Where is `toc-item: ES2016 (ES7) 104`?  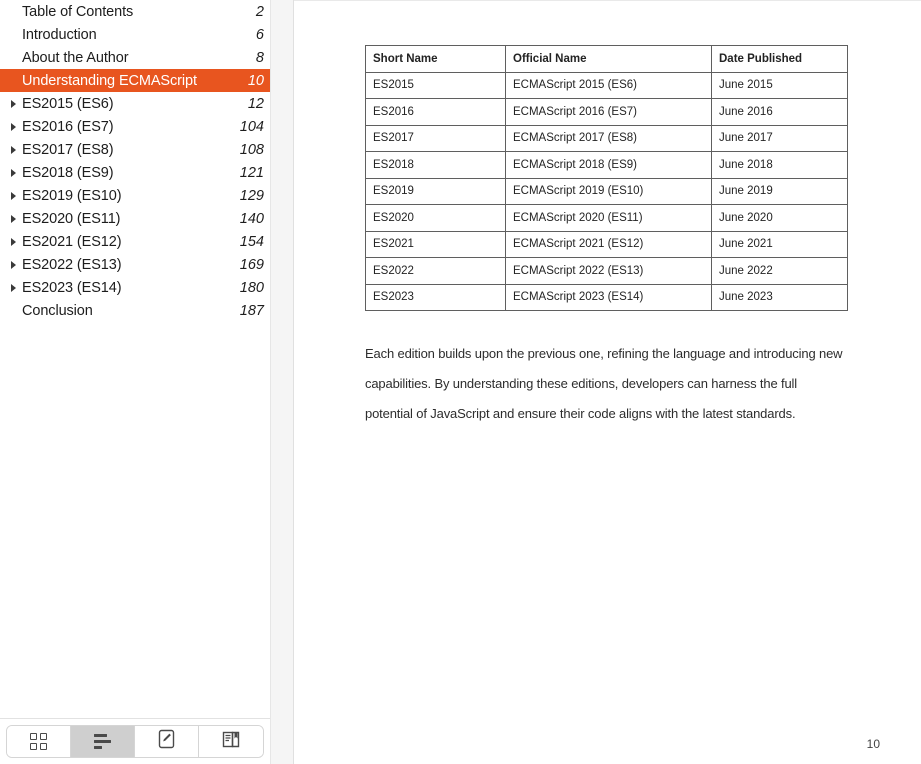
toc-item: ES2016 (ES7) 104 is located at coordinates (135, 126).